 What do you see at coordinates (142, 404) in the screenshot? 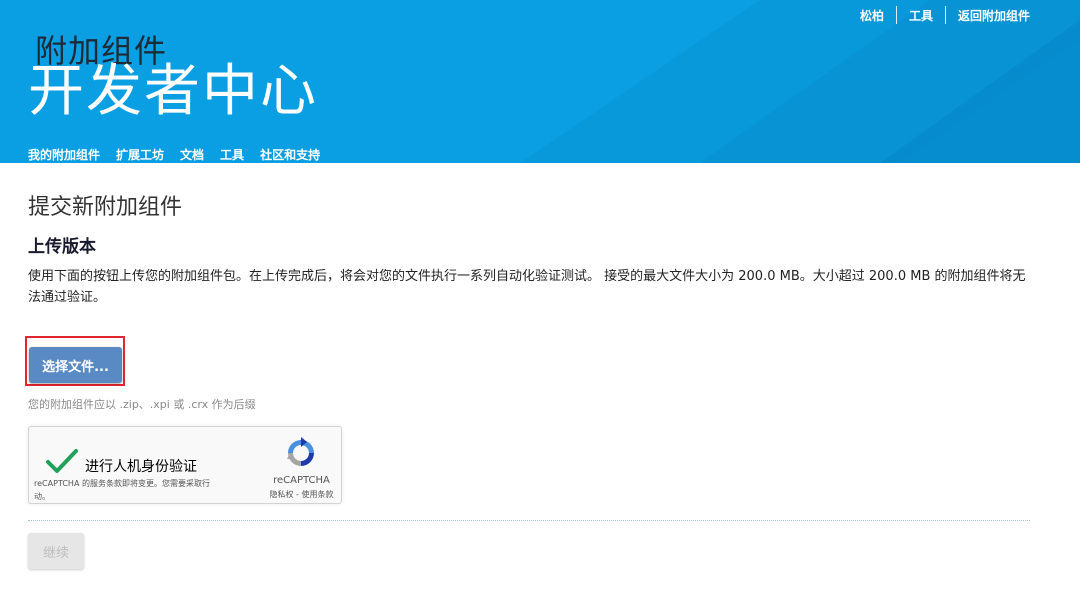
I see `upload-hint: 您的附加组件应以 .zip、.xpi 或 .crx 作为后缀` at bounding box center [142, 404].